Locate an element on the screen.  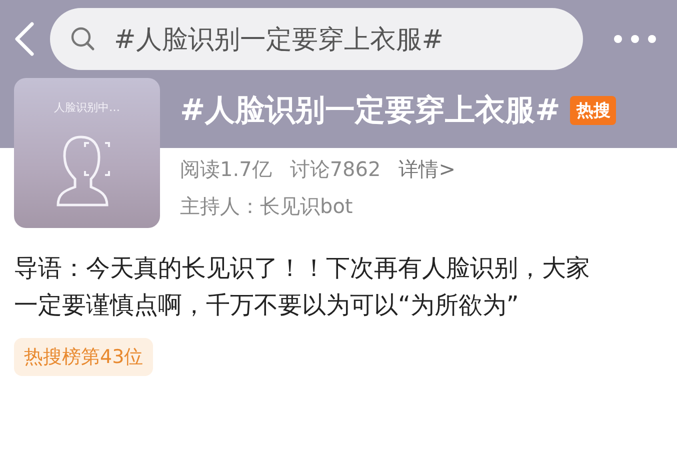
back-icon is located at coordinates (24, 39).